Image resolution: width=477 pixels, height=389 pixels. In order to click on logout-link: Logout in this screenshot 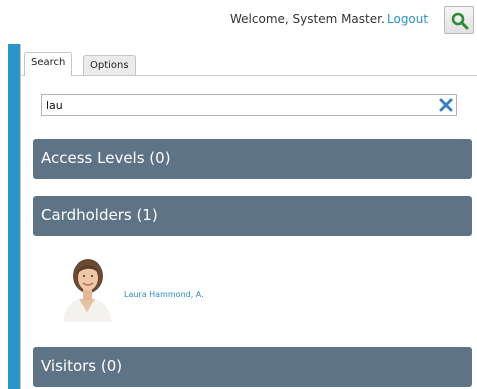, I will do `click(407, 19)`.